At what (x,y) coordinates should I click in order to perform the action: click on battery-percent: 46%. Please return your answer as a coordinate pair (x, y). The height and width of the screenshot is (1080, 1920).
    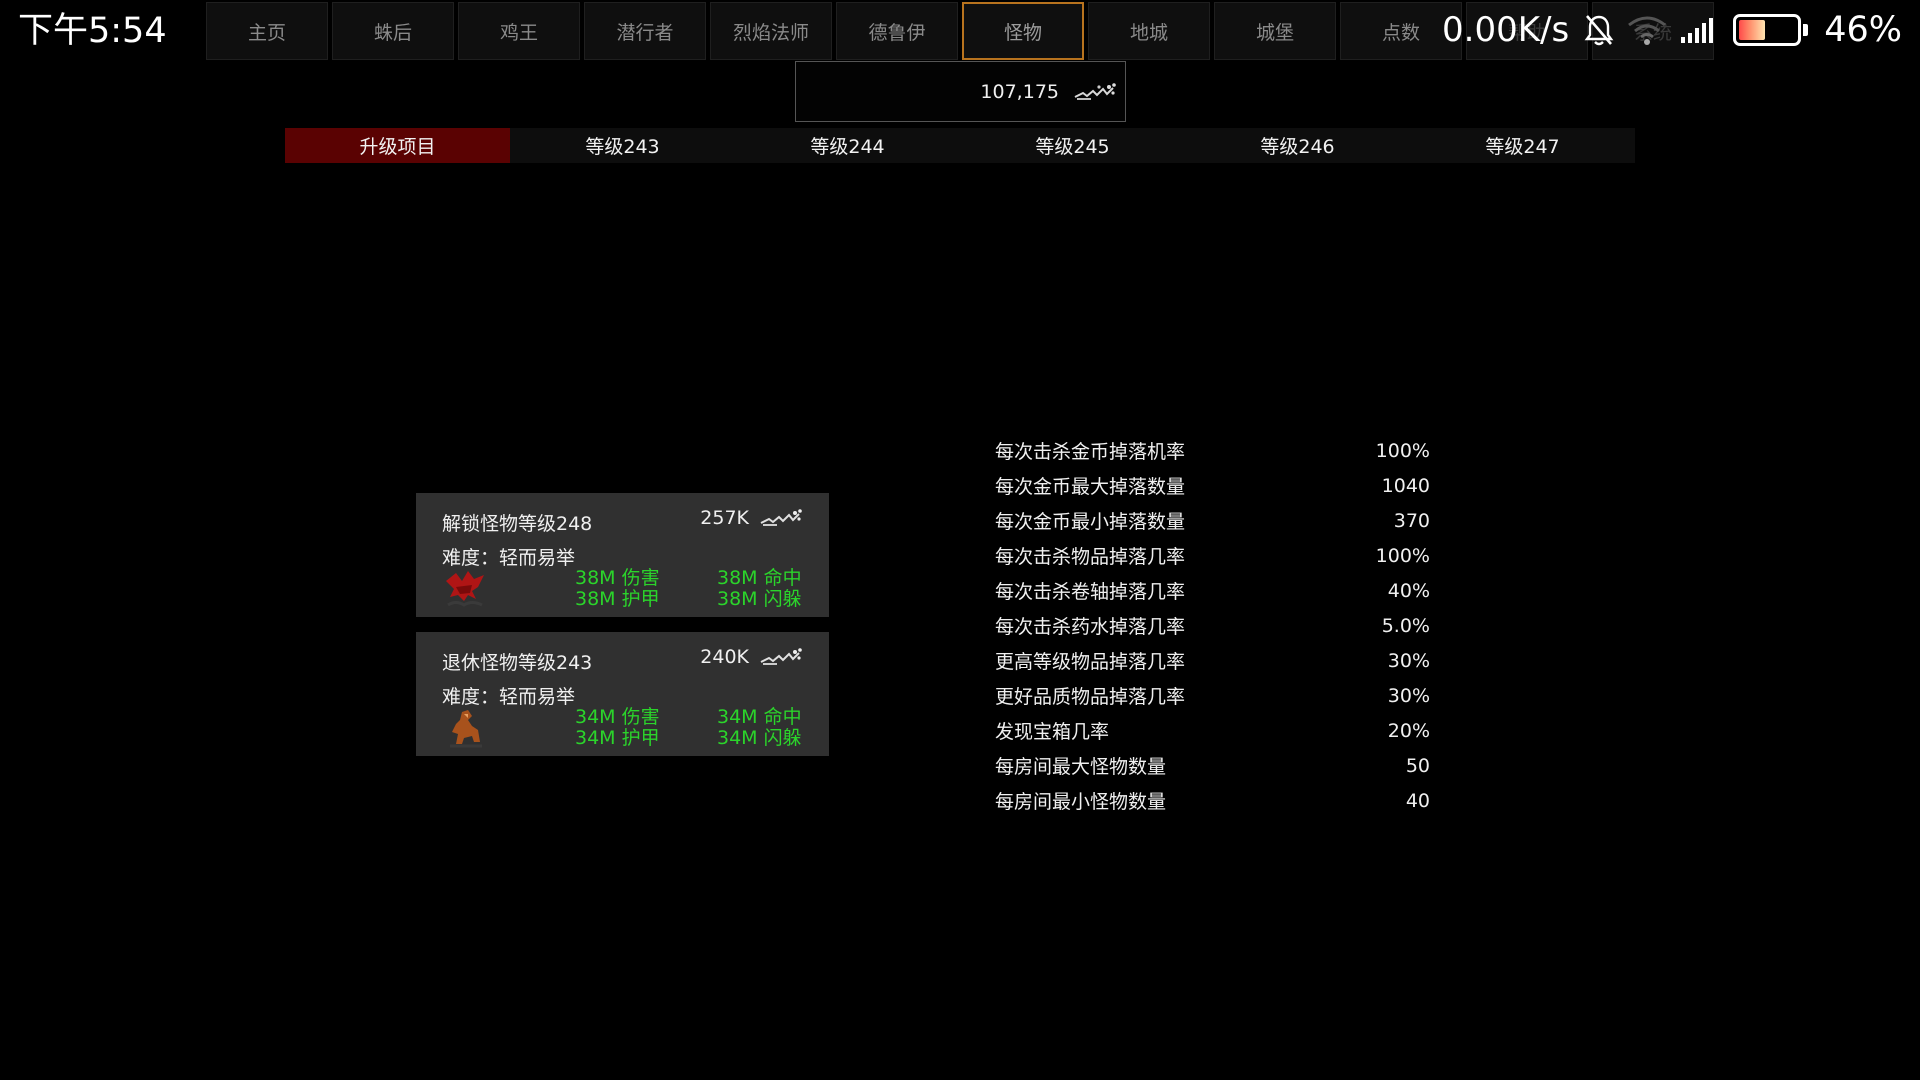
    Looking at the image, I should click on (1863, 30).